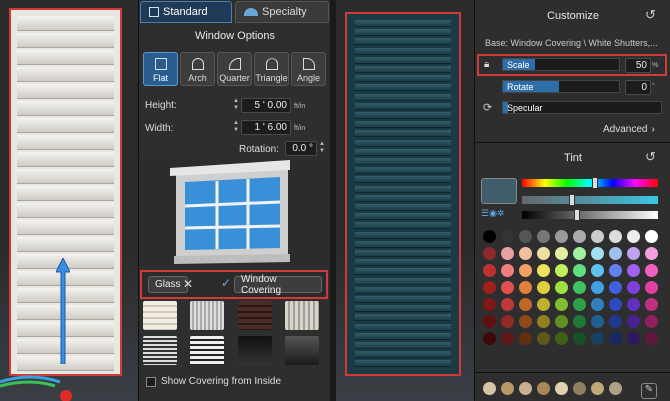  What do you see at coordinates (151, 381) in the screenshot?
I see `show-inside-checkbox` at bounding box center [151, 381].